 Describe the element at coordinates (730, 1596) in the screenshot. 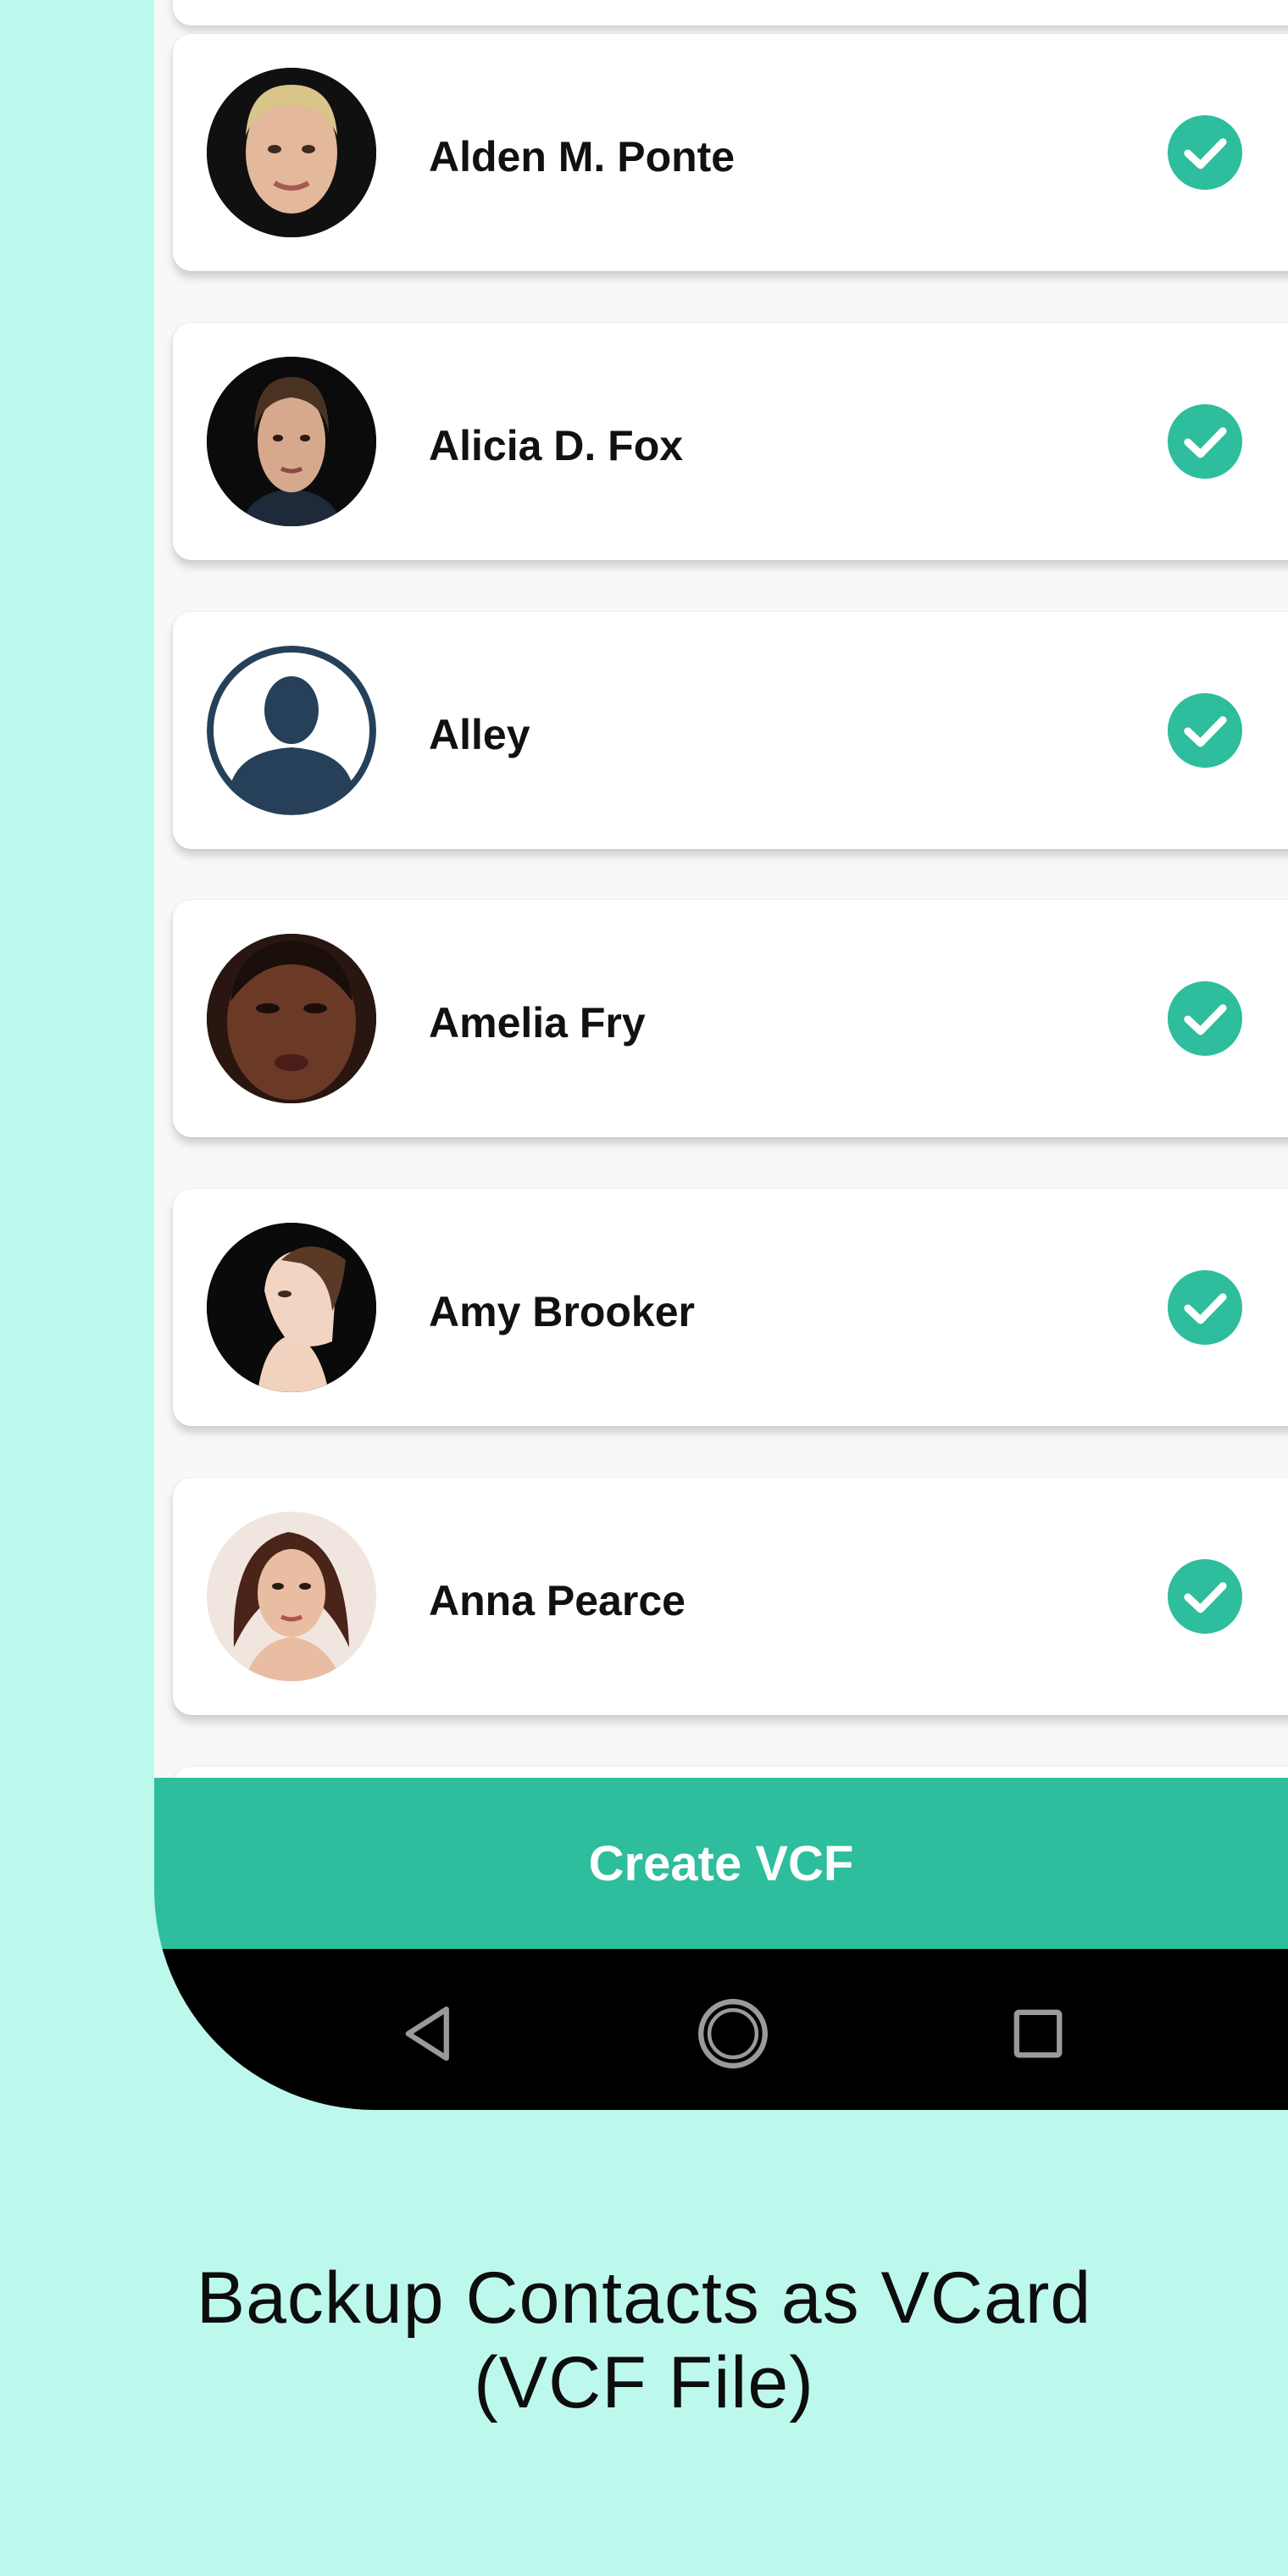

I see `contact-card-anna: Anna Pearce` at that location.